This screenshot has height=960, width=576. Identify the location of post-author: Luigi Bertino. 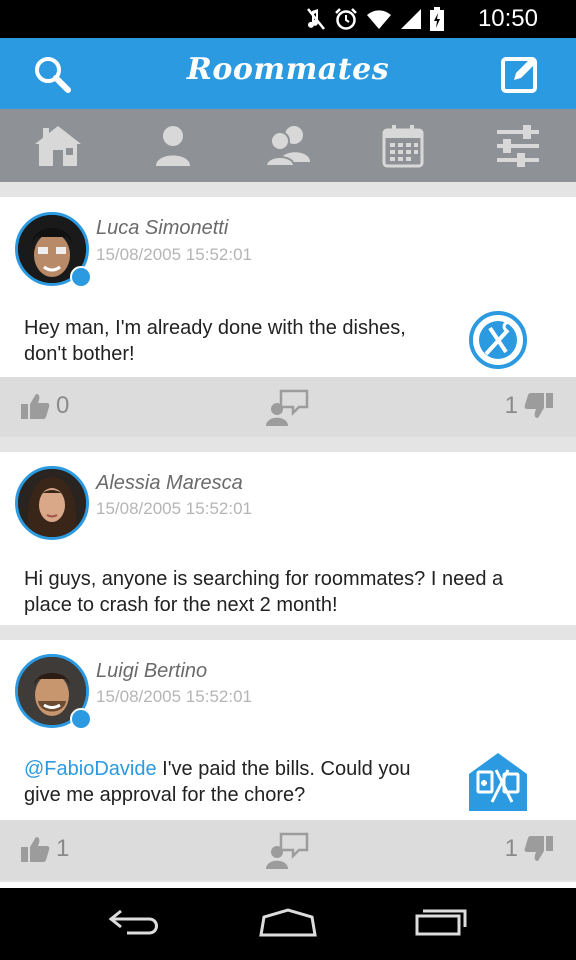
(151, 671).